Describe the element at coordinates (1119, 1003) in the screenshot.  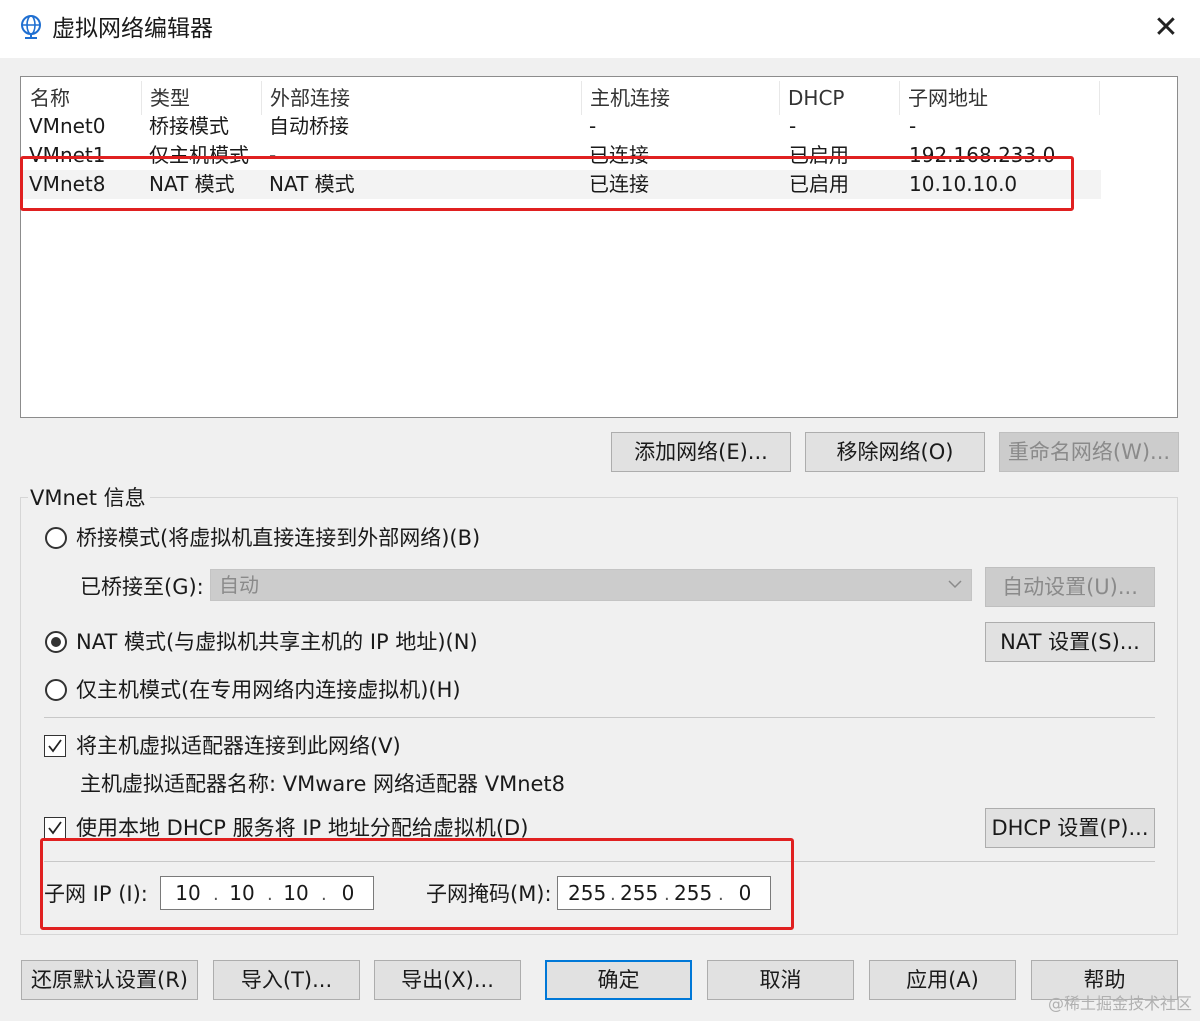
I see `watermark-text: @稀土掘金技术社区` at that location.